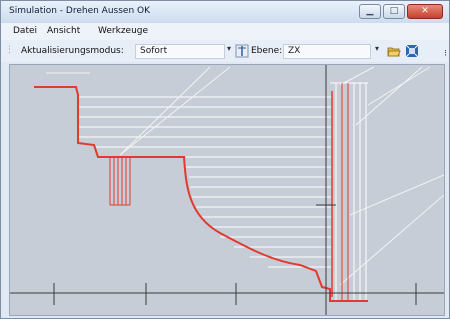  Describe the element at coordinates (25, 31) in the screenshot. I see `menu-datei: Datei` at that location.